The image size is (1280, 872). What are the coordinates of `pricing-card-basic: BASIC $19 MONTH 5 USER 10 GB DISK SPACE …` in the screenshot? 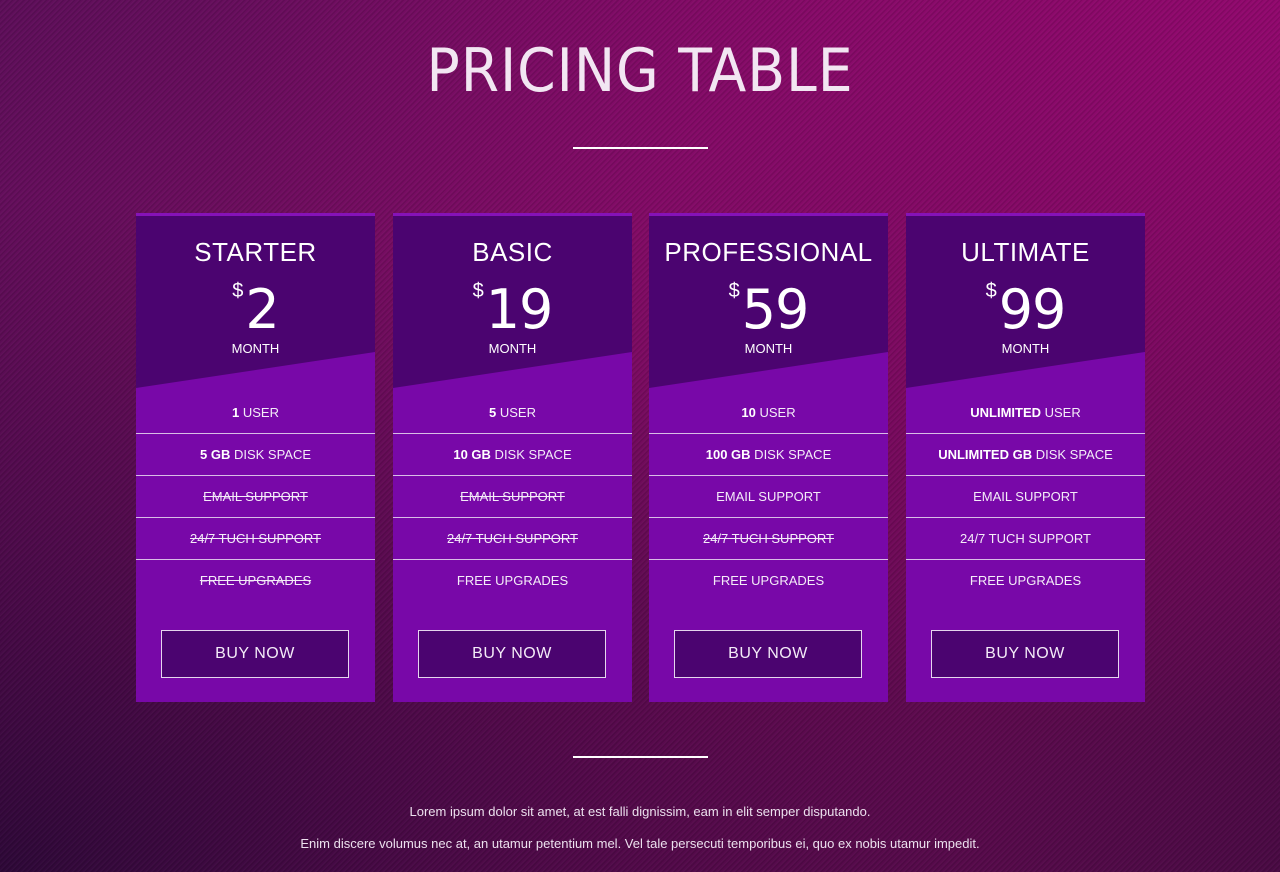 It's located at (512, 457).